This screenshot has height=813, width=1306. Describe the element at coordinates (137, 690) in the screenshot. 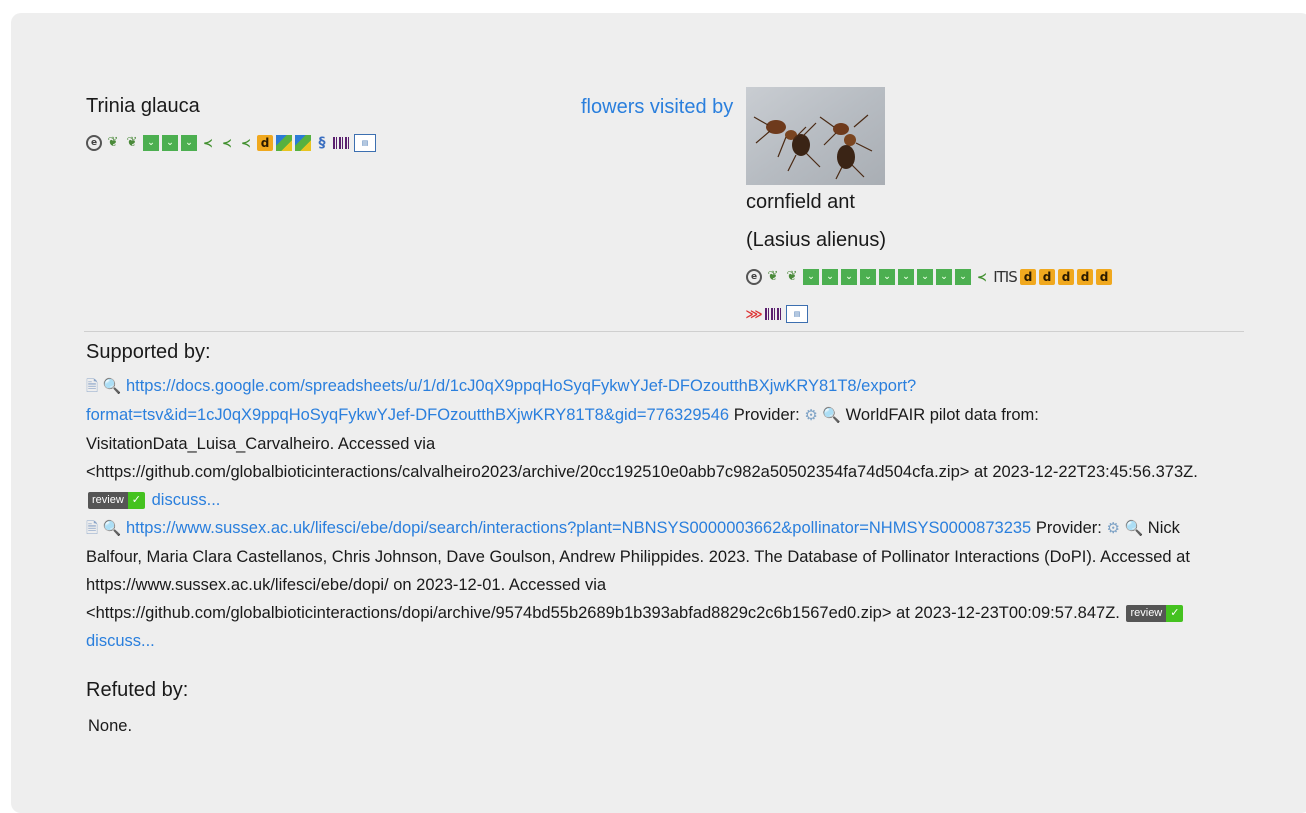

I see `refuted-by-title: Refuted by:` at that location.